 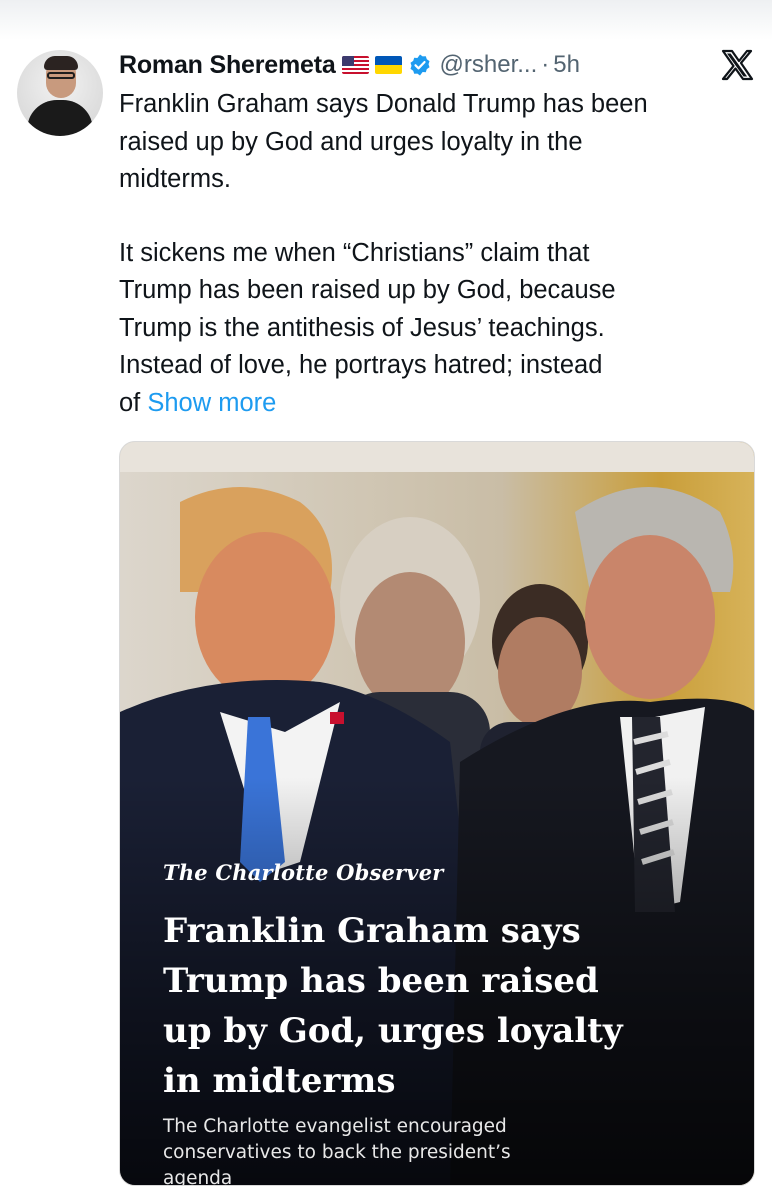 I want to click on us-flag-icon, so click(x=355, y=65).